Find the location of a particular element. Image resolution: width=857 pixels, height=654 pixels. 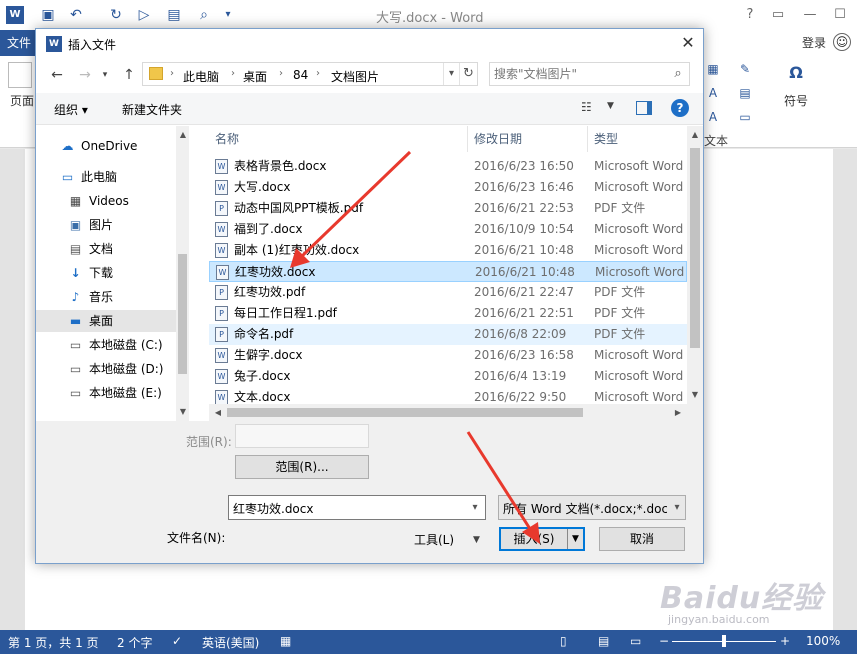

file-row: P 动态中国风PPT模板.pdf 2016/6/21 22:53 PDF 文件 is located at coordinates (448, 208).